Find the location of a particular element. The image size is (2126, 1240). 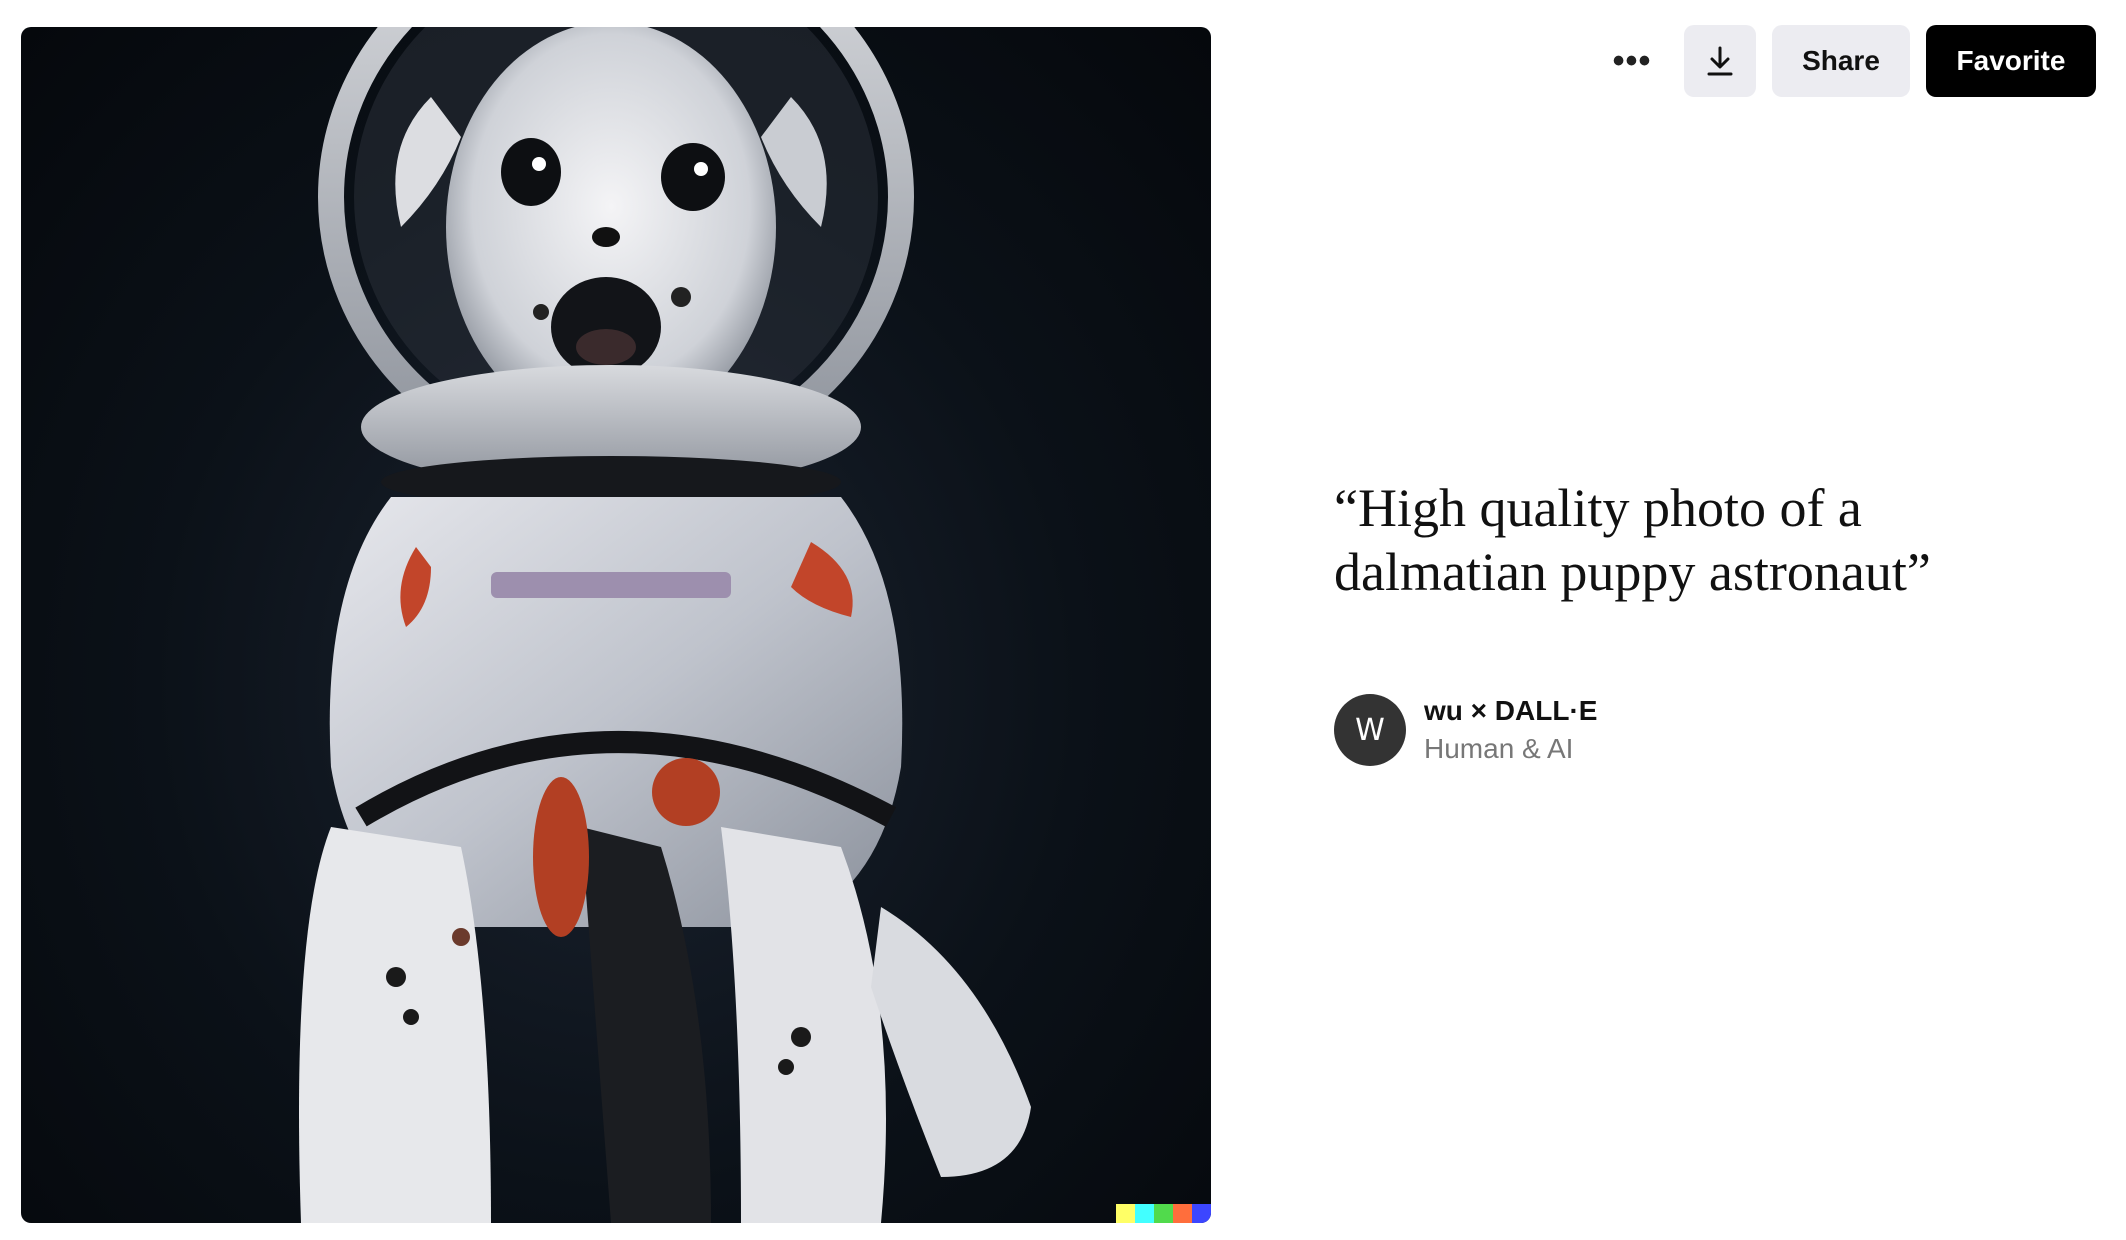

more-horizontal-icon: ••• is located at coordinates (1632, 60).